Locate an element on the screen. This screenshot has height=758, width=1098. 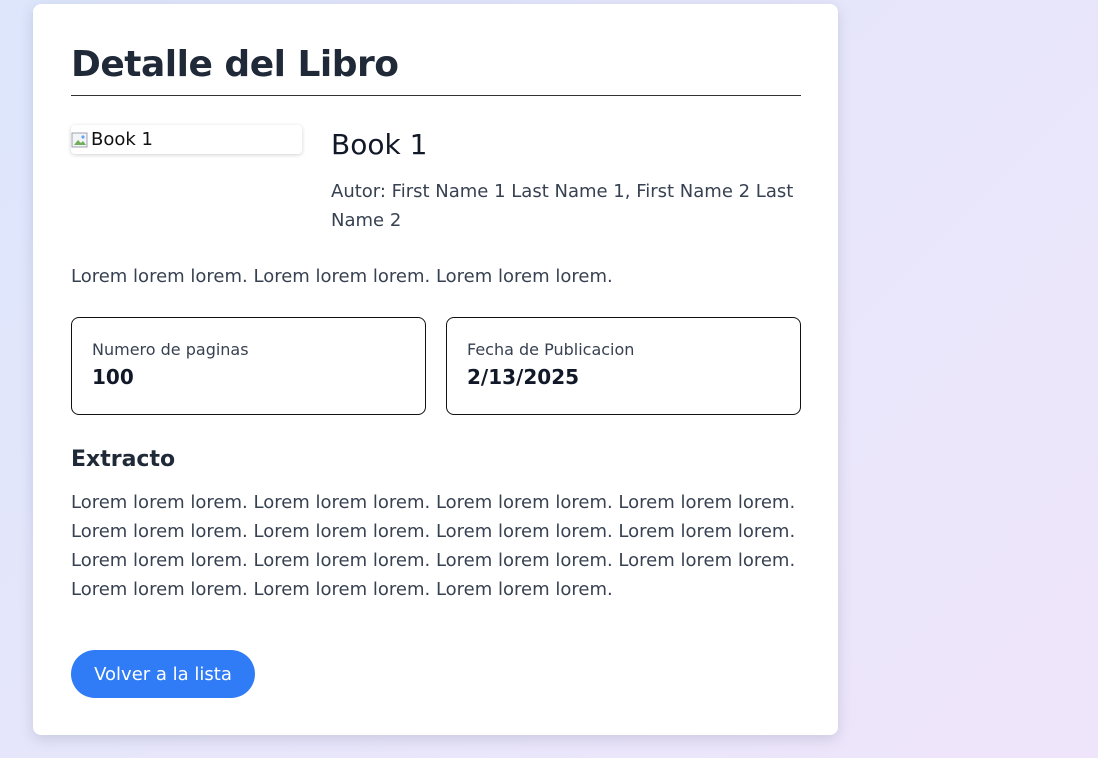
pages-value: 100 is located at coordinates (113, 377).